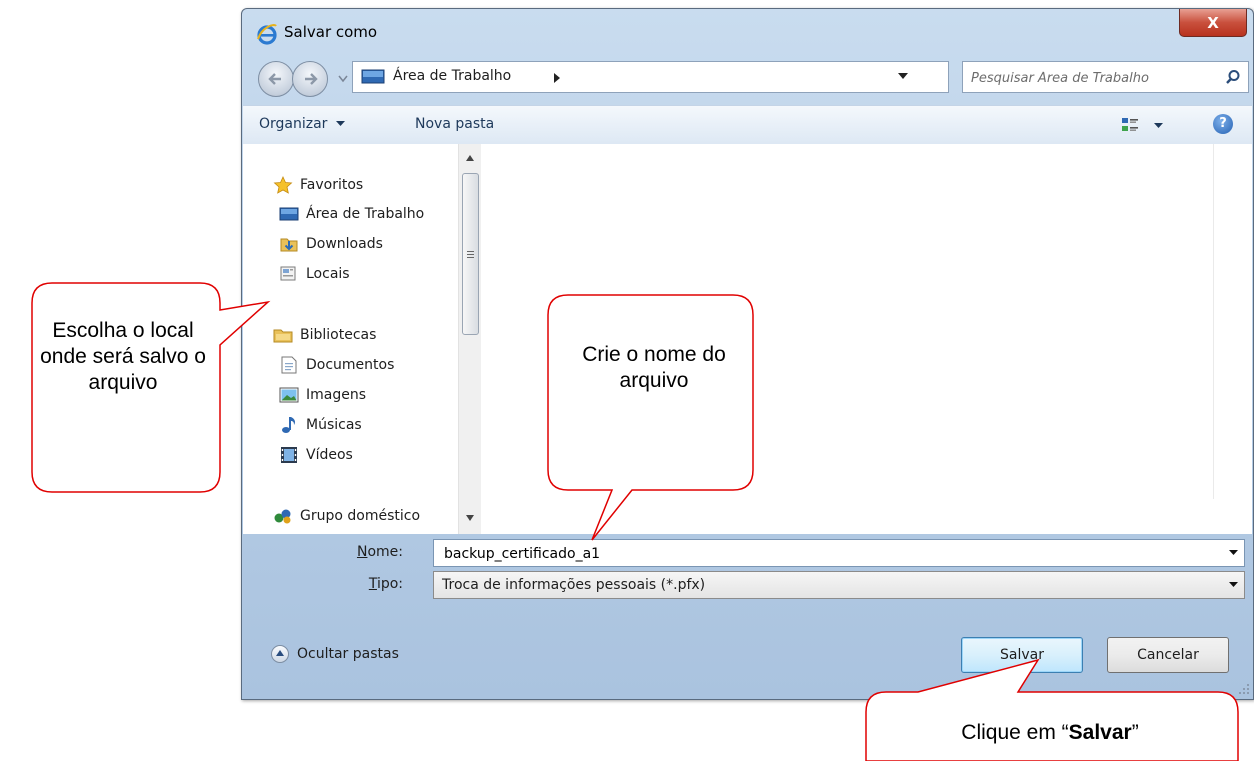  I want to click on name-label: Nome:, so click(323, 552).